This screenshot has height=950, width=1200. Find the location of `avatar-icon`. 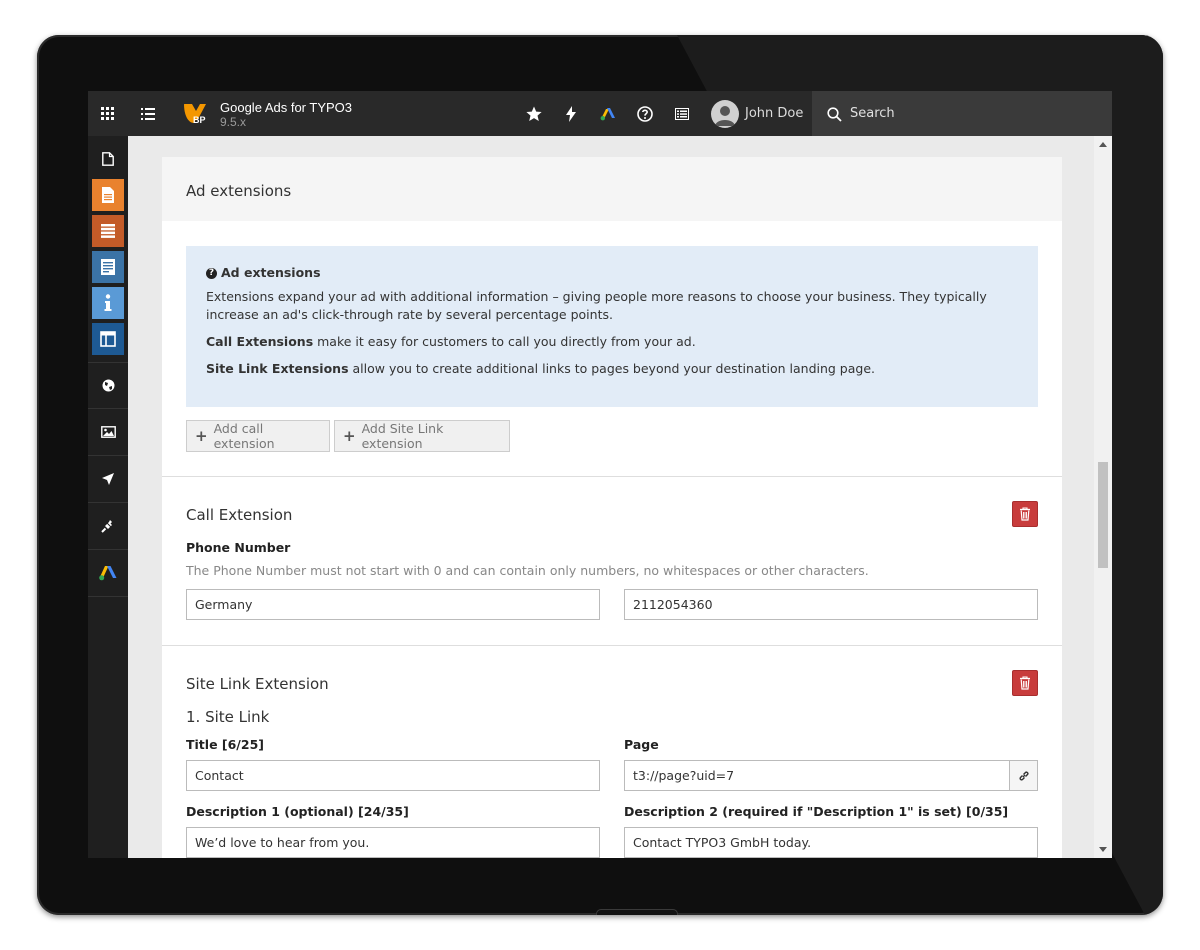

avatar-icon is located at coordinates (725, 114).